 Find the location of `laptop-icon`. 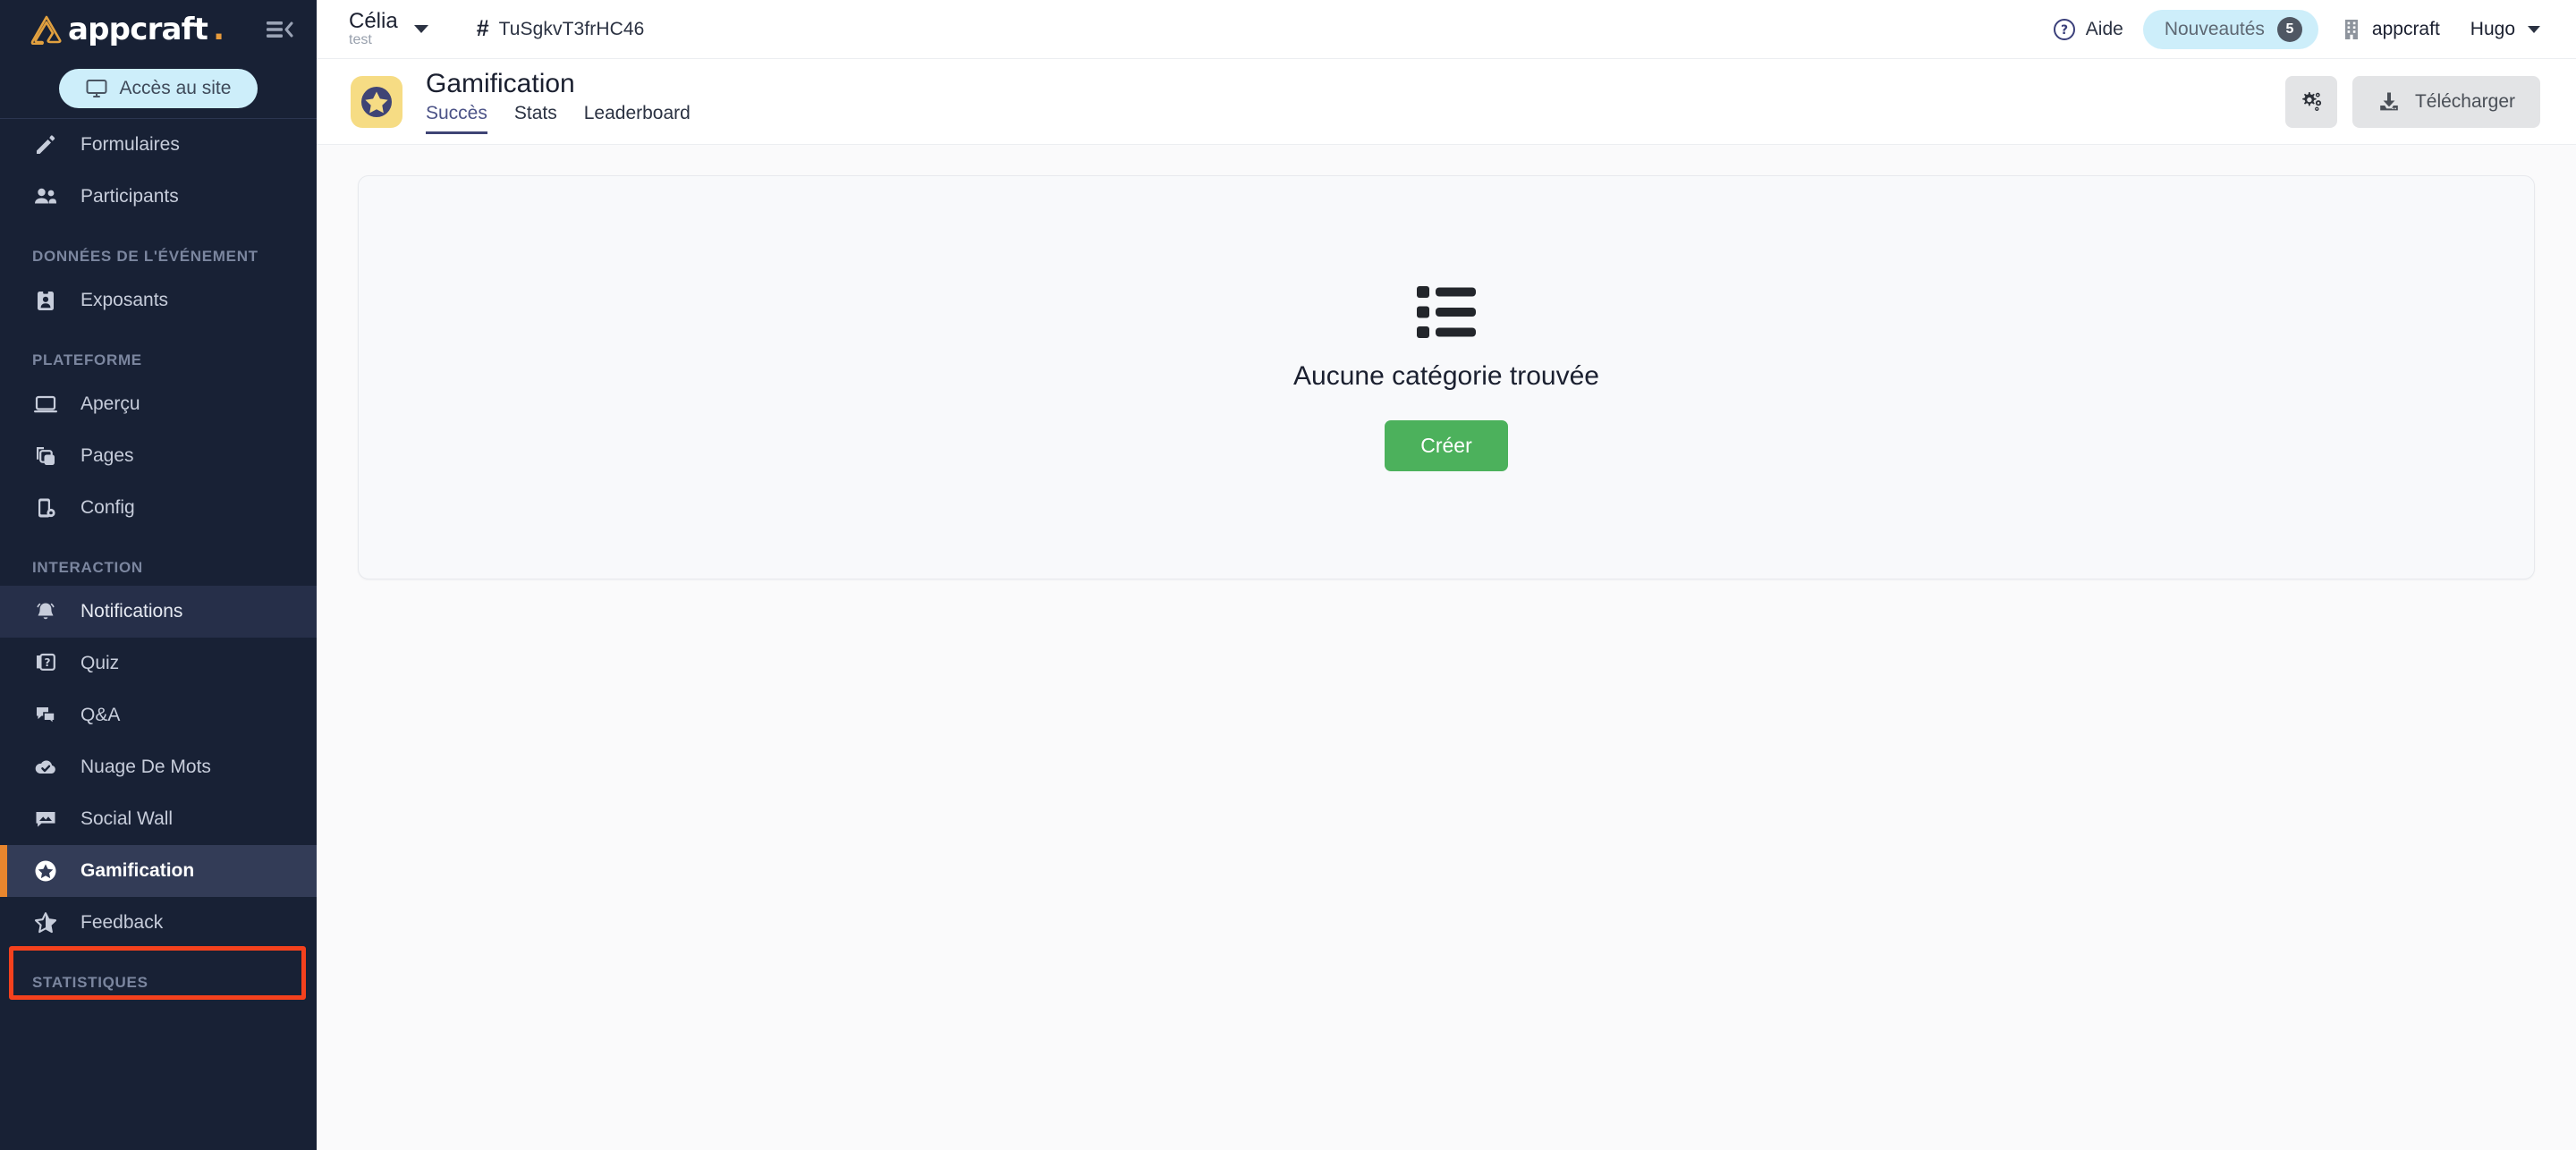

laptop-icon is located at coordinates (45, 404).